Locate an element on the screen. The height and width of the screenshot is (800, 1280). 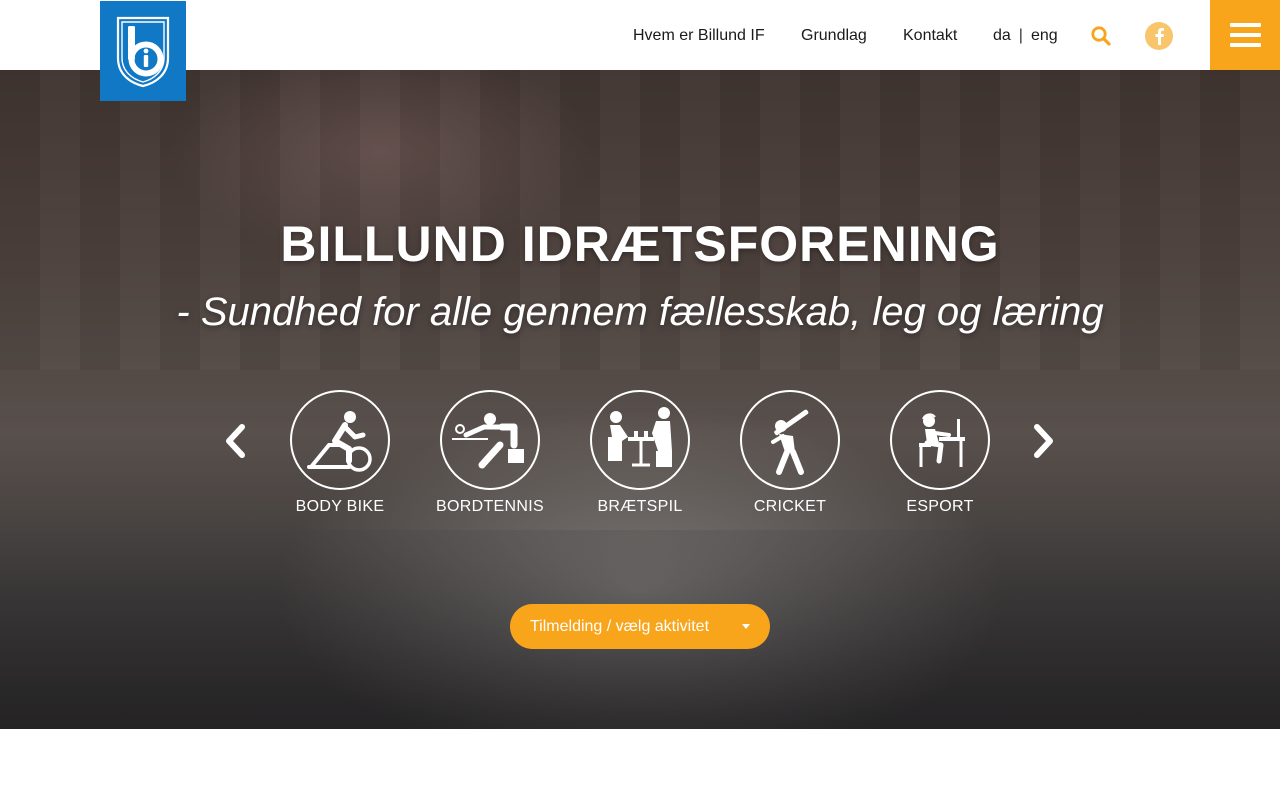
nav-link: Grundlag is located at coordinates (834, 36).